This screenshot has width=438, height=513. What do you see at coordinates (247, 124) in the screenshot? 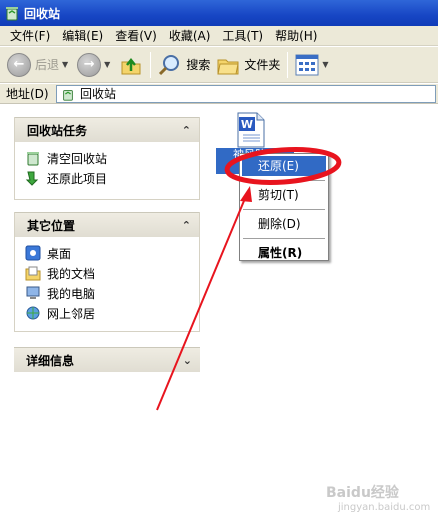
I see `svg-text: W` at bounding box center [247, 124].